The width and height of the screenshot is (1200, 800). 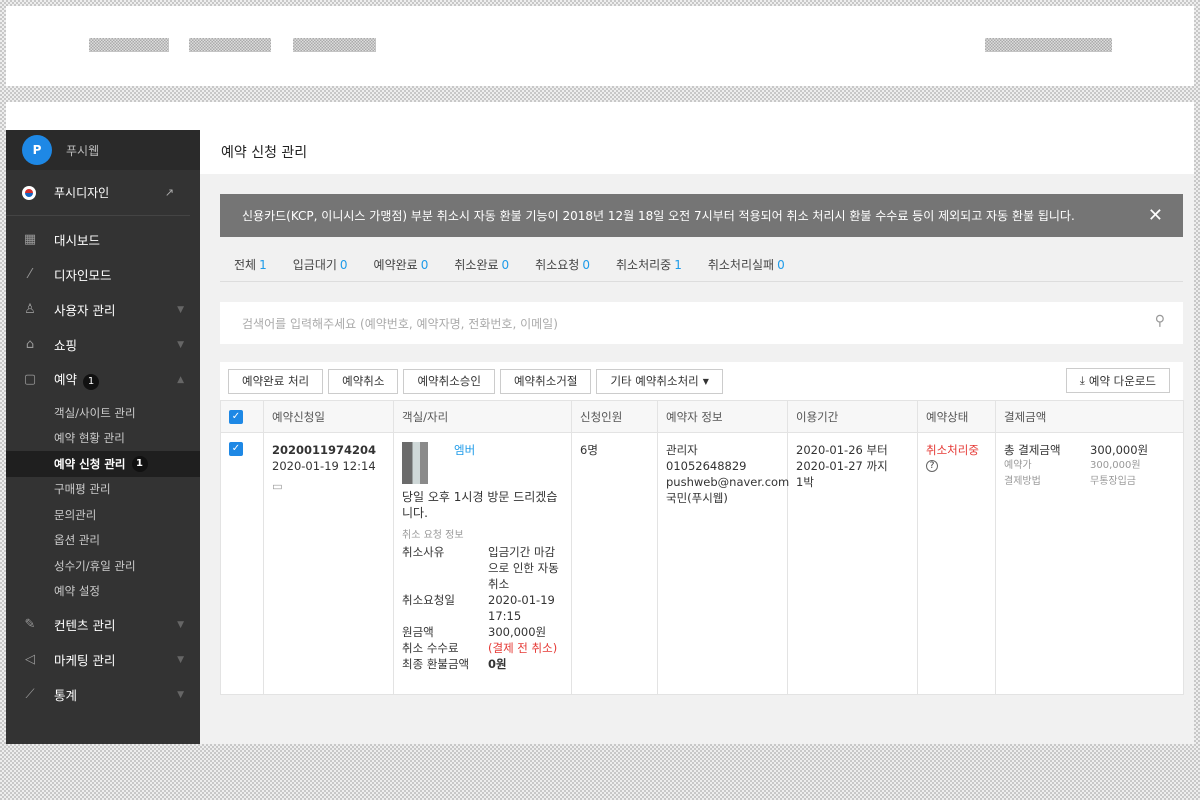 I want to click on site-name: 푸시디자인, so click(x=82, y=193).